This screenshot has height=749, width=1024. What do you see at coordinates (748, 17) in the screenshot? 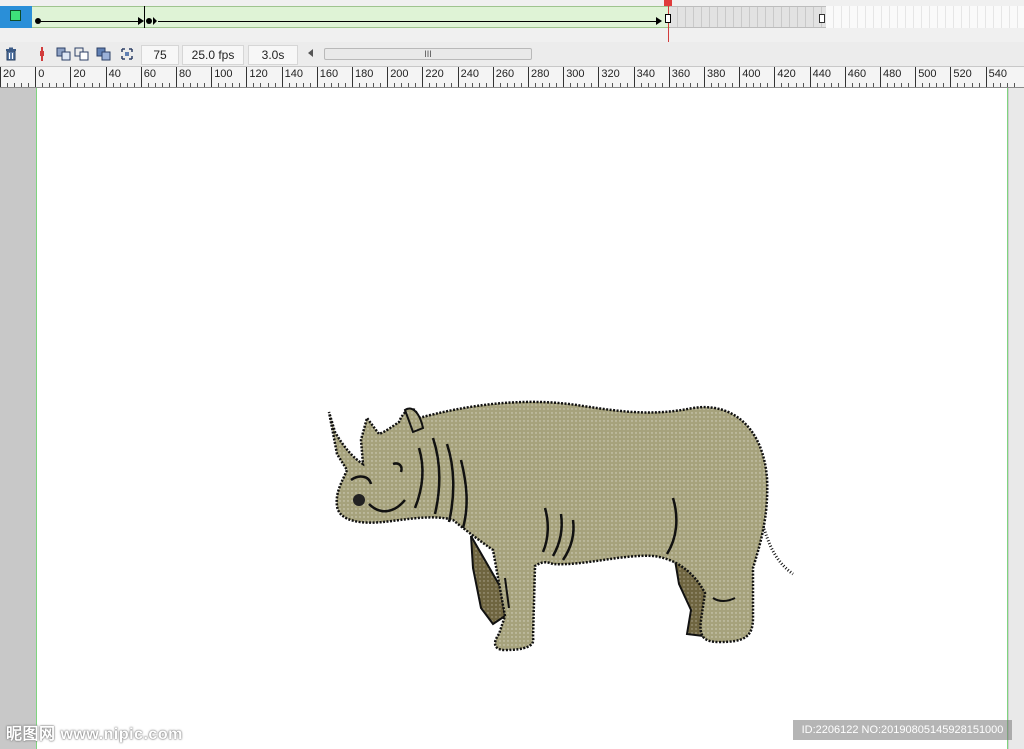
I see `empty-frames-span` at bounding box center [748, 17].